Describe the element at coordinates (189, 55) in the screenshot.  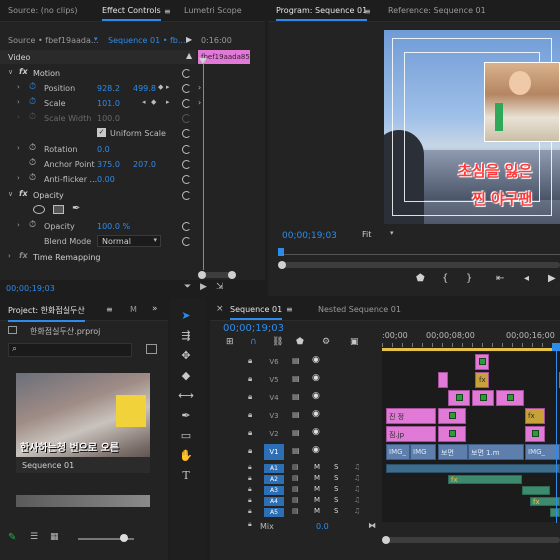
I see `chevron-up-icon: ▲` at that location.